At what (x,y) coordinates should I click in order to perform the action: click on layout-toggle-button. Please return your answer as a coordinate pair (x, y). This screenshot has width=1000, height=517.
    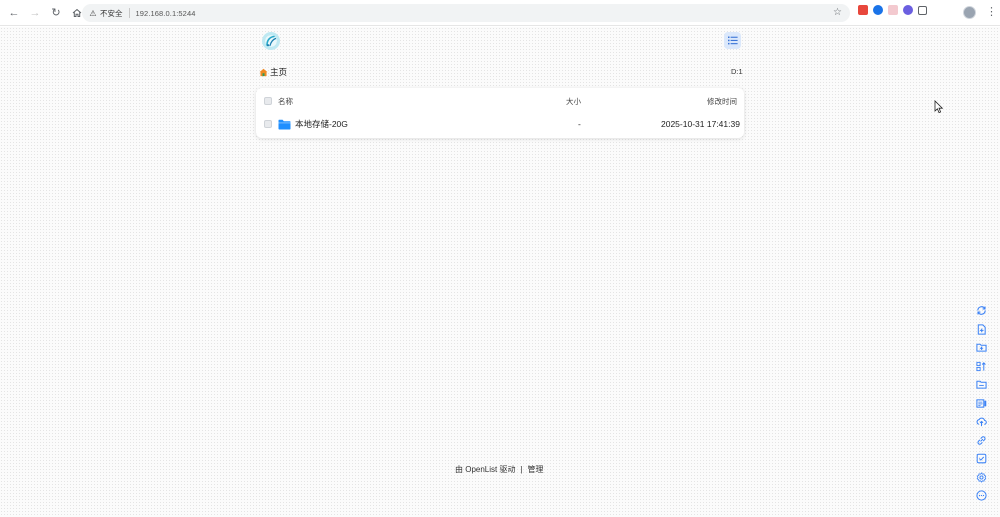
    Looking at the image, I should click on (732, 40).